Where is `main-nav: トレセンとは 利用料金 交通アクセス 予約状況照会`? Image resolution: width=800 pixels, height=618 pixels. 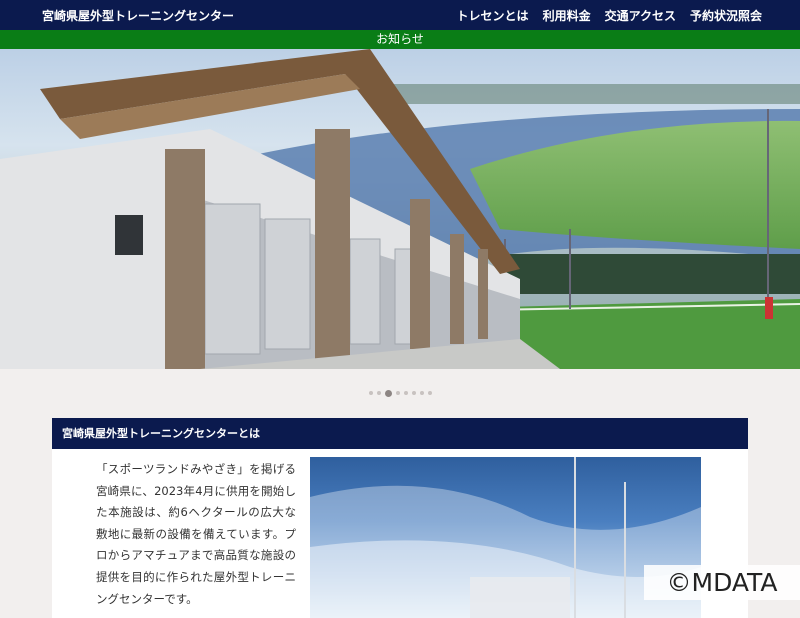
main-nav: トレセンとは 利用料金 交通アクセス 予約状況照会 is located at coordinates (609, 15).